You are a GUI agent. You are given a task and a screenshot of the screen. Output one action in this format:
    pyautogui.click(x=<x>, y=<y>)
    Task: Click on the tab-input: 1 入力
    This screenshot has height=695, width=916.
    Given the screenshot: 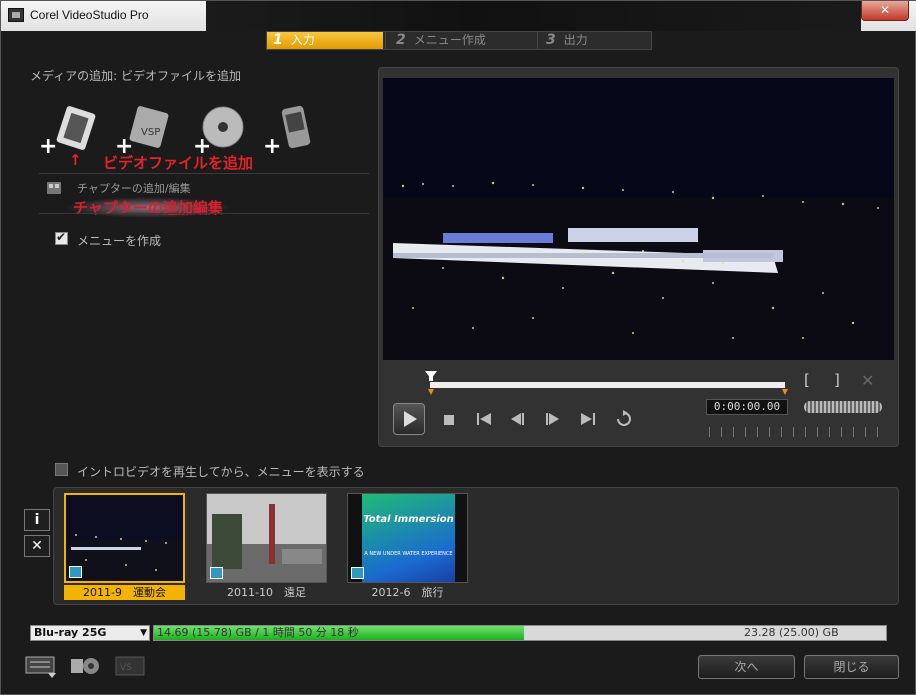 What is the action you would take?
    pyautogui.click(x=325, y=40)
    